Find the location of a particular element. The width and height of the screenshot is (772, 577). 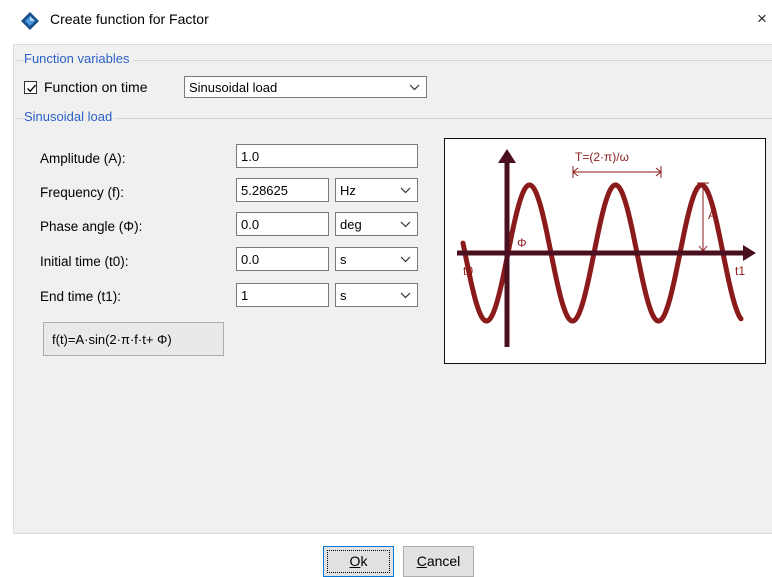

initial-time-value: 0.0 is located at coordinates (250, 259).